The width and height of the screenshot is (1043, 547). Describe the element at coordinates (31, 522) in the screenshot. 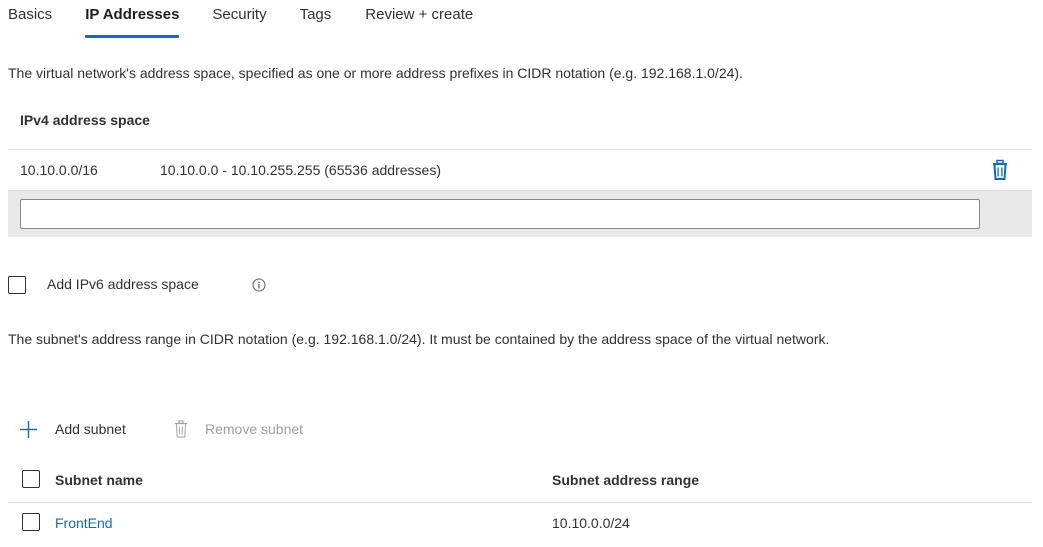

I see `row-checkbox` at that location.